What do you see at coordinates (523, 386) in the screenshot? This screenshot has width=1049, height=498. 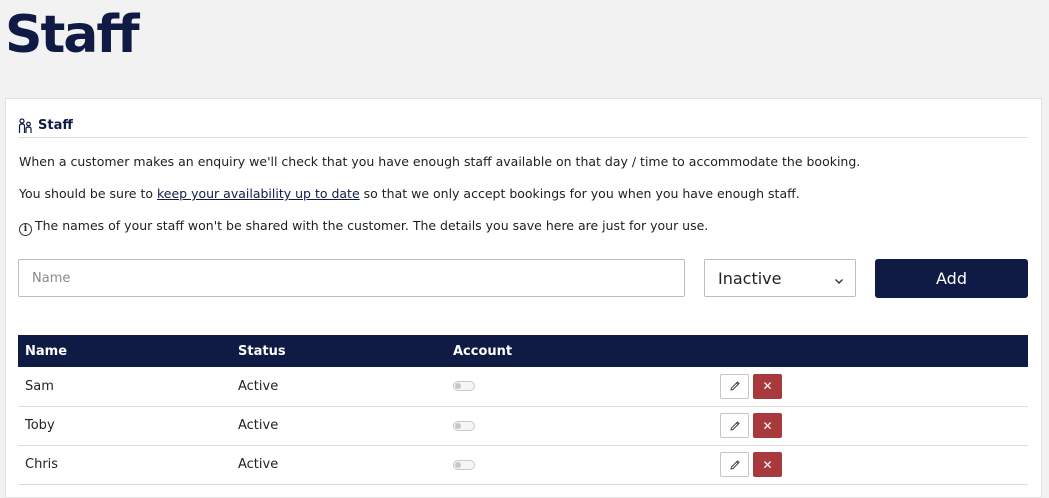 I see `table-row: Sam Active ✕` at bounding box center [523, 386].